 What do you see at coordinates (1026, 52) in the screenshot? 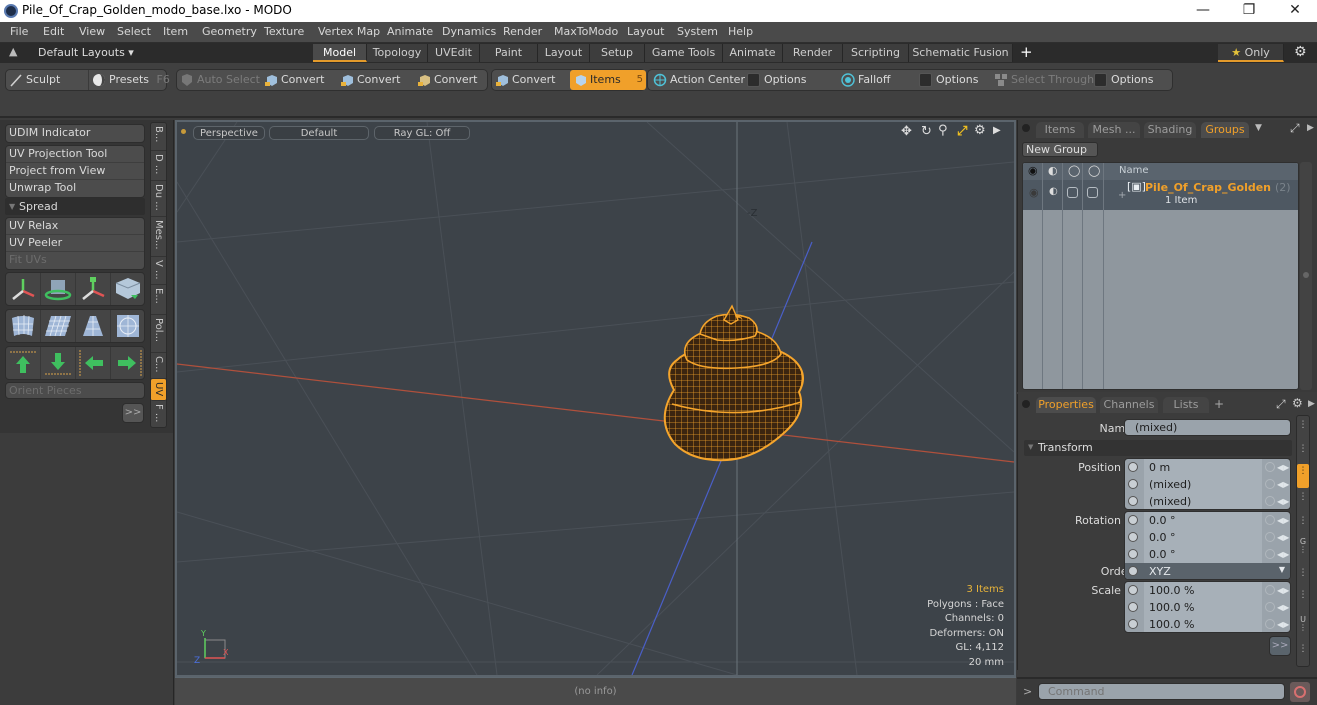
I see `add-layout-button: +` at bounding box center [1026, 52].